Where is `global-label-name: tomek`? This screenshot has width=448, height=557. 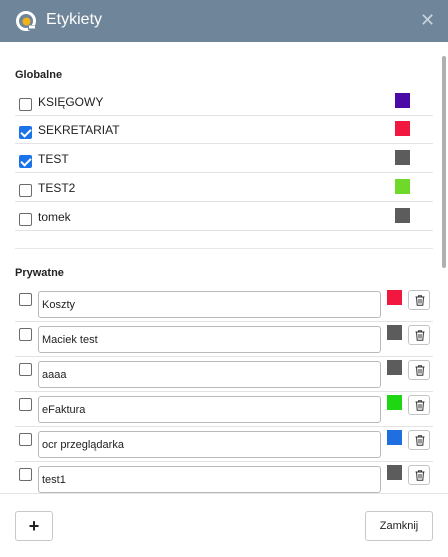 global-label-name: tomek is located at coordinates (54, 217).